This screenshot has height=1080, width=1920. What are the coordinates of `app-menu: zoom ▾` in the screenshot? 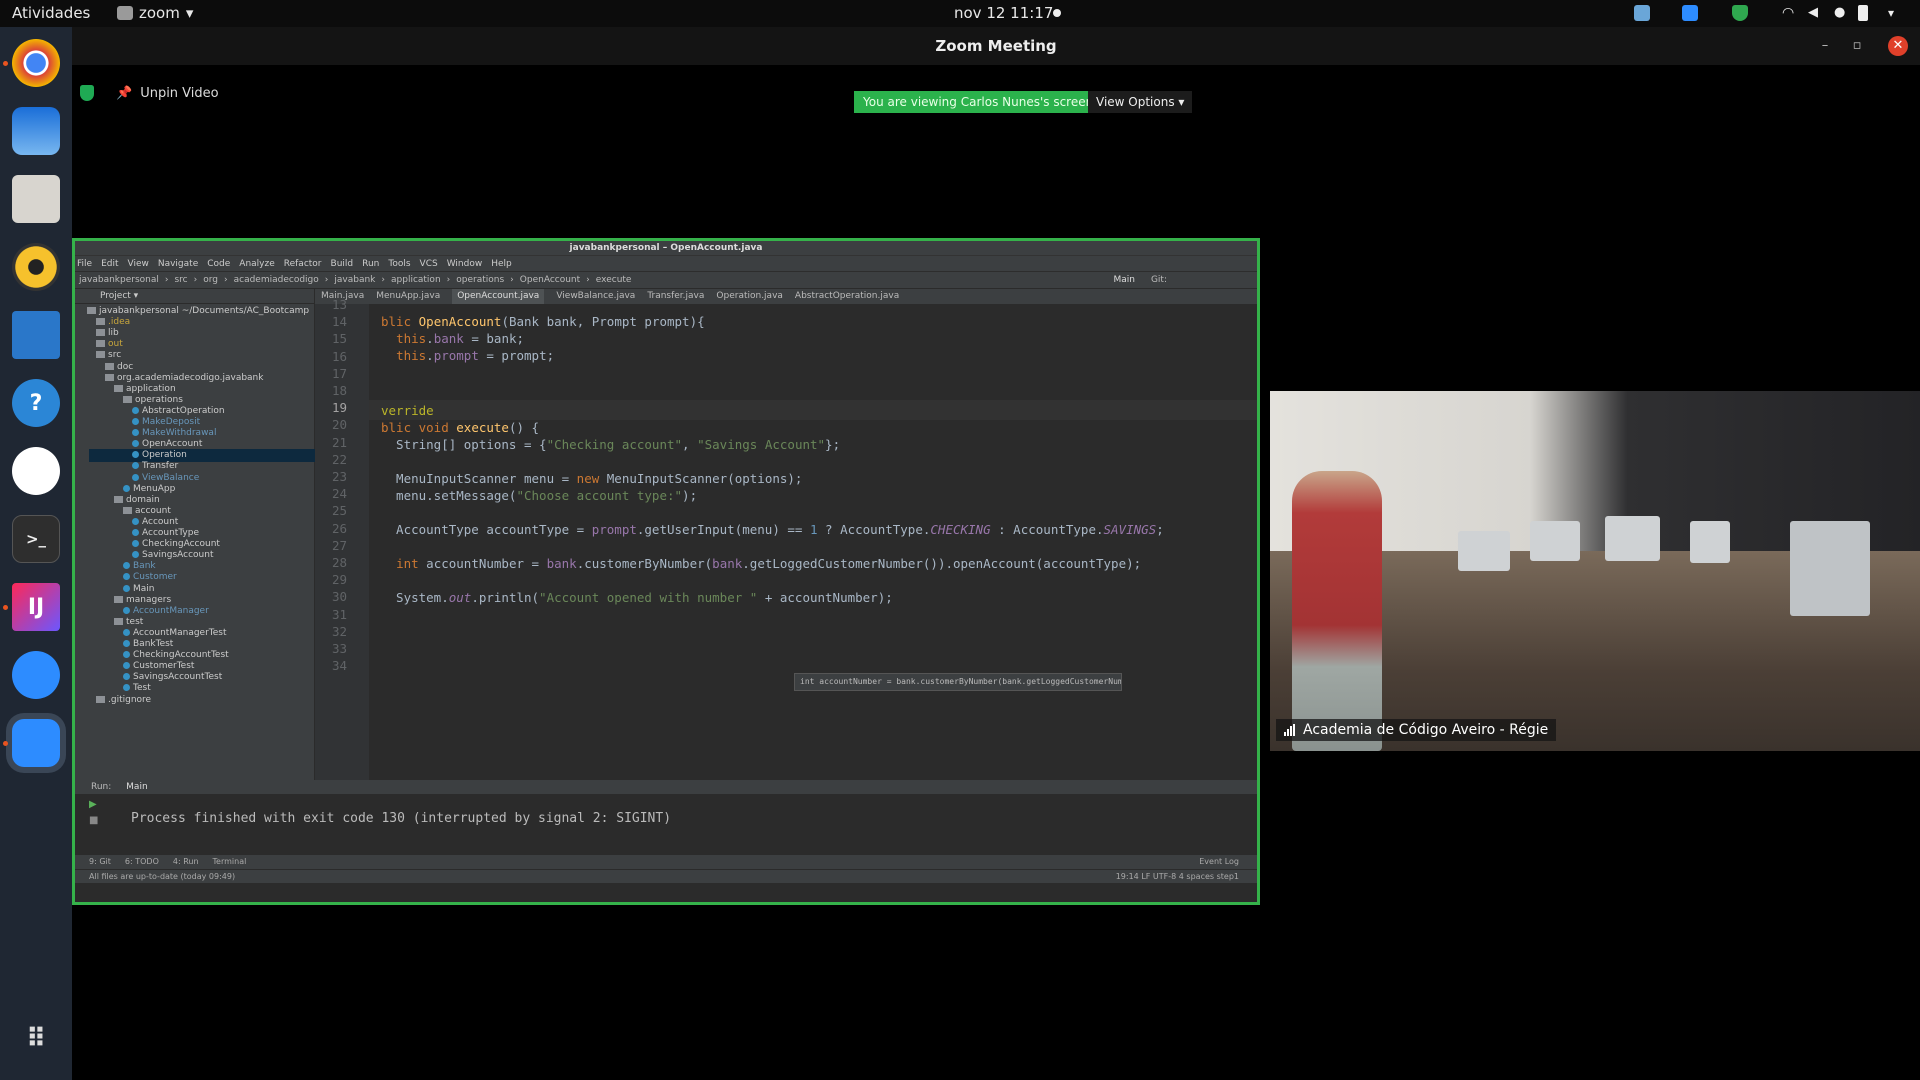 It's located at (155, 13).